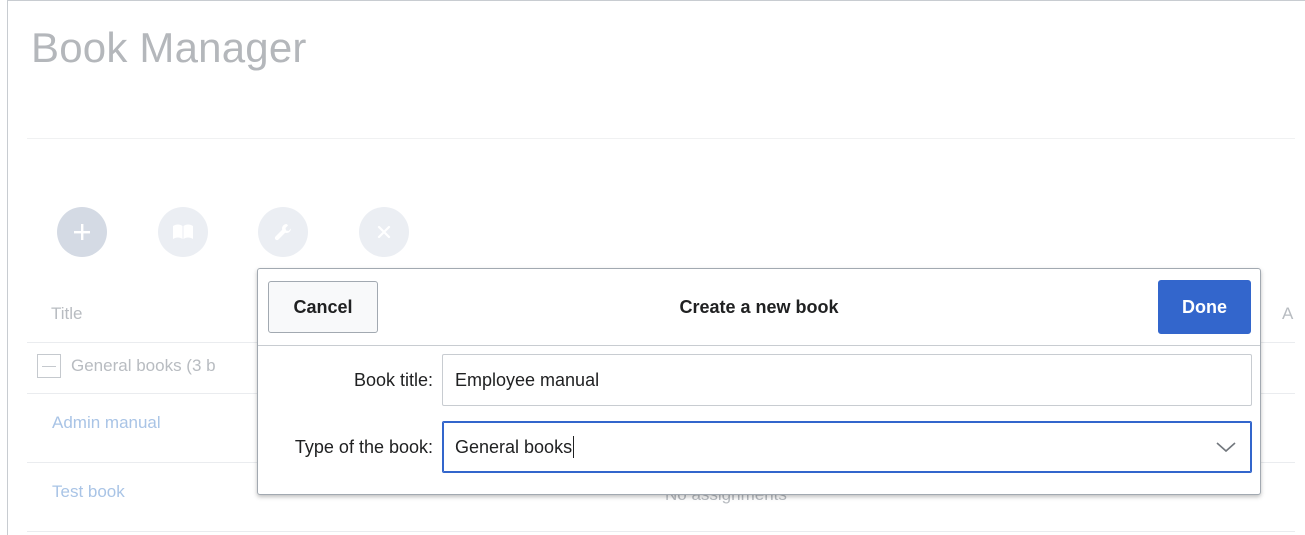 This screenshot has height=535, width=1305. I want to click on group-row: General books (3 b, so click(126, 366).